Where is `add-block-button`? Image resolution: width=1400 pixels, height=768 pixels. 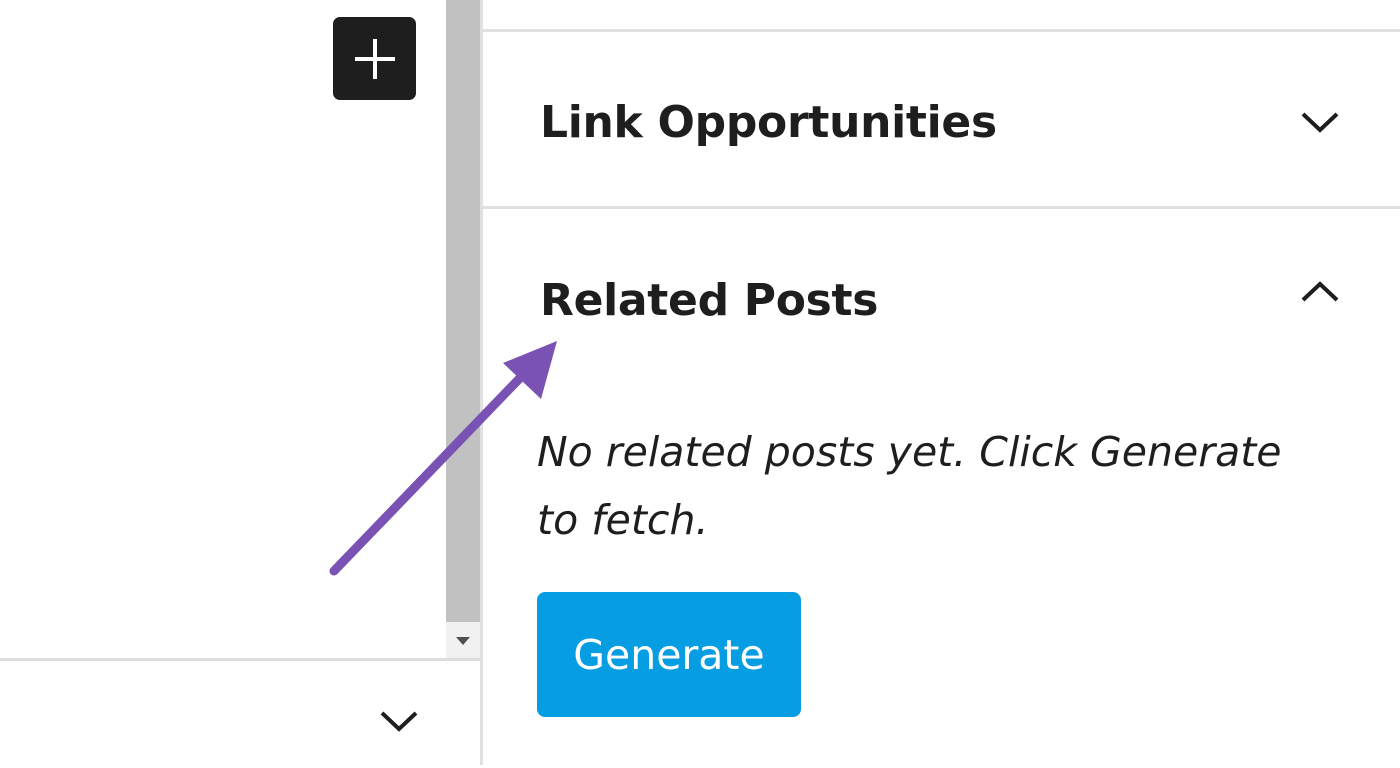 add-block-button is located at coordinates (374, 58).